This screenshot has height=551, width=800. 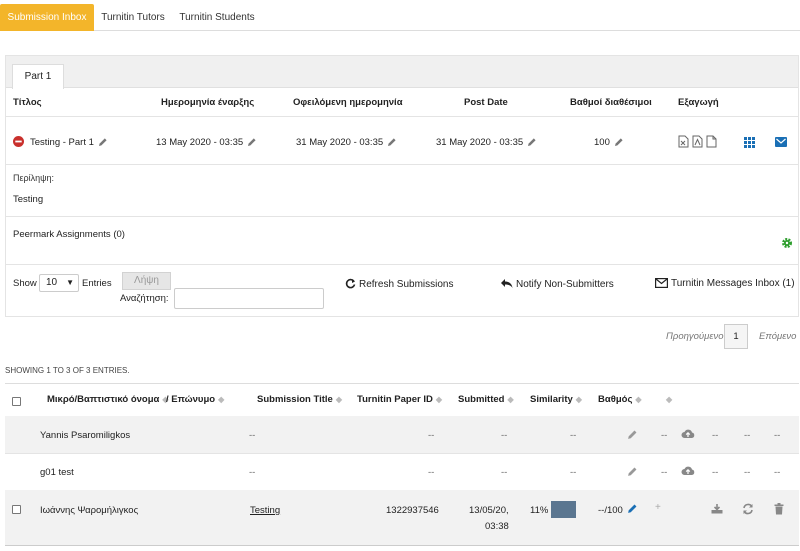 What do you see at coordinates (265, 510) in the screenshot?
I see `submission-title-link: Testing` at bounding box center [265, 510].